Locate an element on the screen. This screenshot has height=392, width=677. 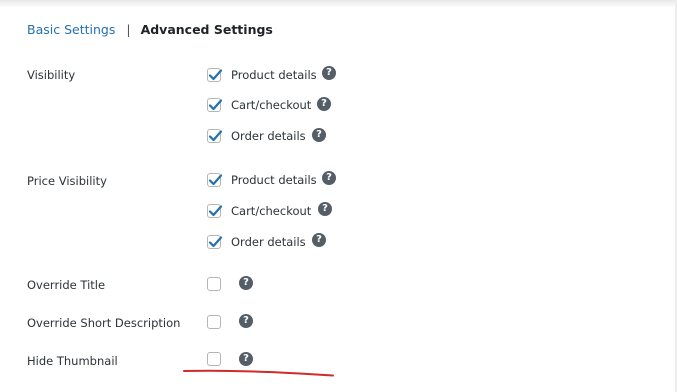
price-visibility-product-details-option: Product details is located at coordinates (262, 179).